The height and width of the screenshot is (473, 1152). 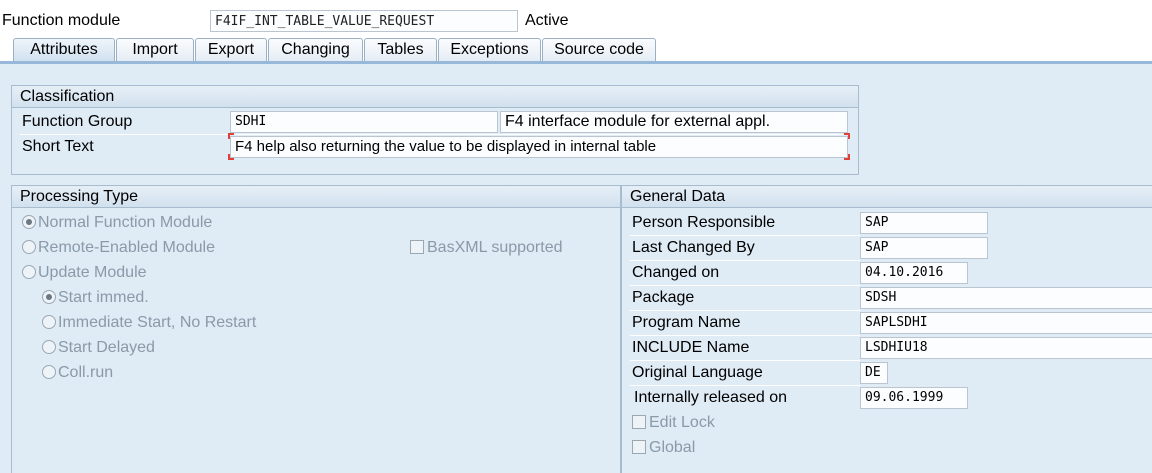 I want to click on function-module-label: Function module, so click(x=61, y=20).